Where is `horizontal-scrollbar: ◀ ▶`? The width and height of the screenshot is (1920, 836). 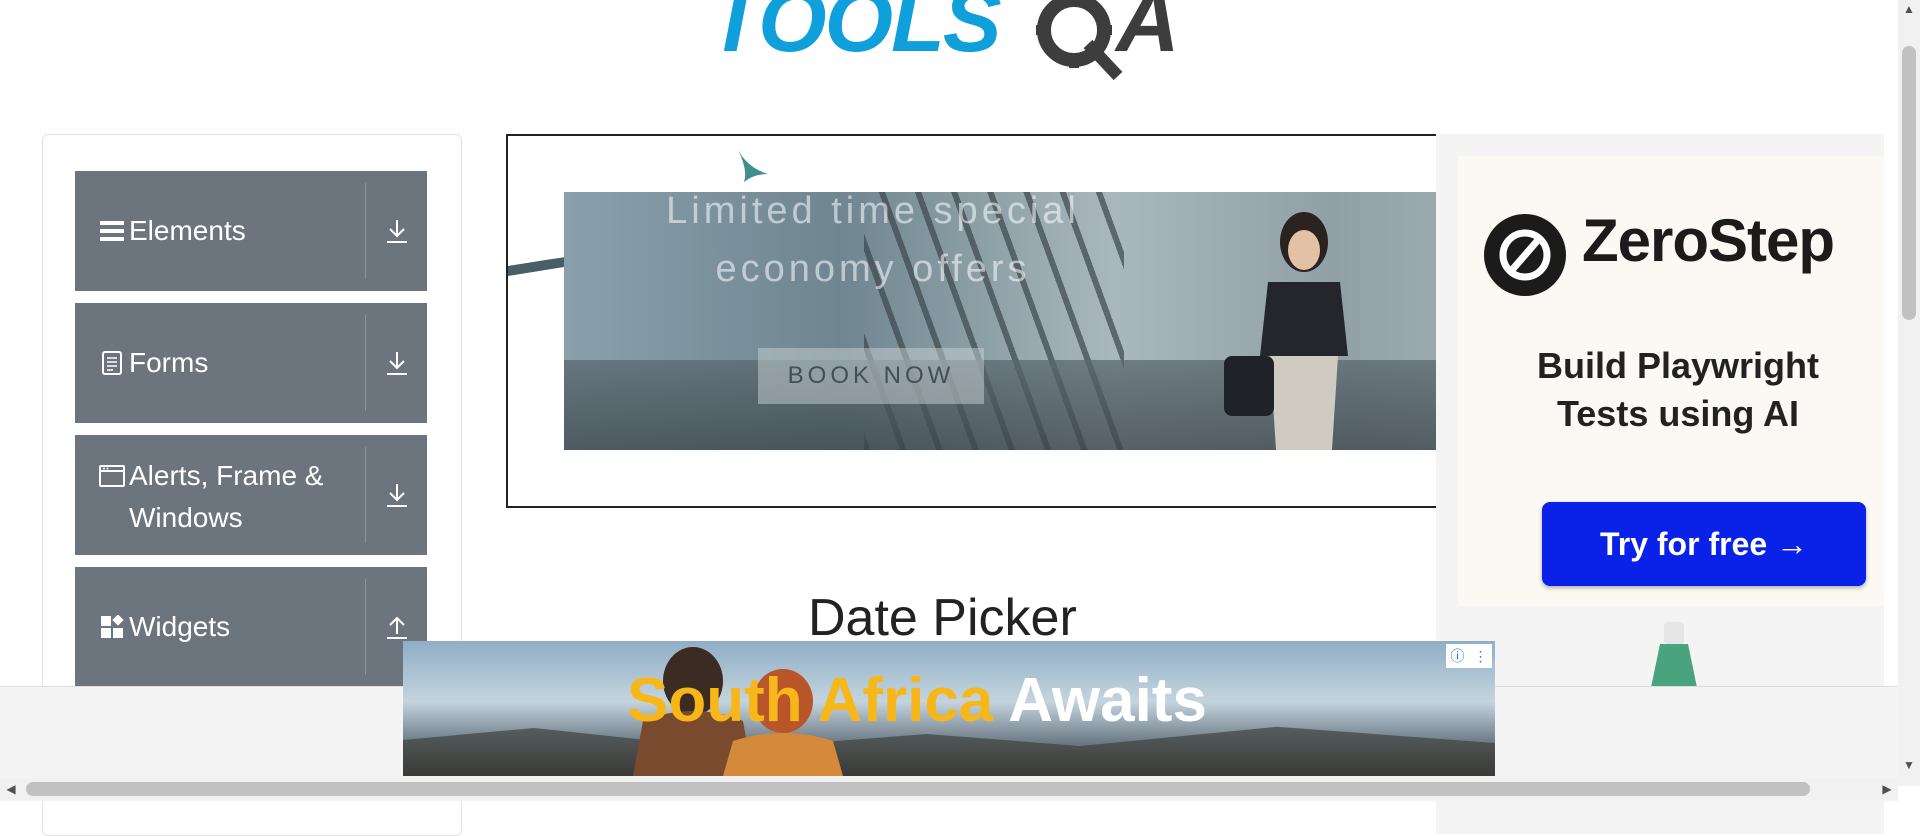 horizontal-scrollbar: ◀ ▶ is located at coordinates (949, 789).